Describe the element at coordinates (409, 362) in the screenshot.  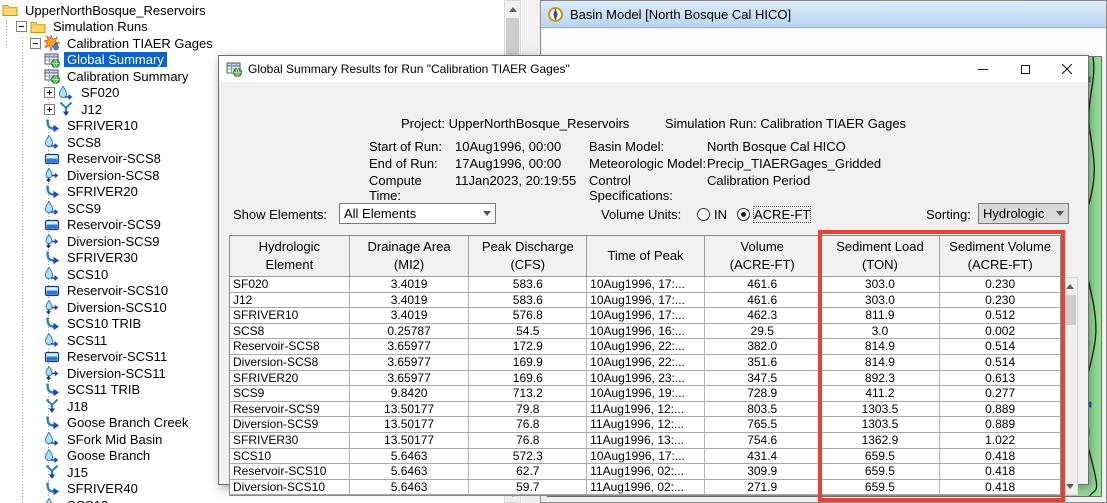
I see `table-cell: 3.65977` at that location.